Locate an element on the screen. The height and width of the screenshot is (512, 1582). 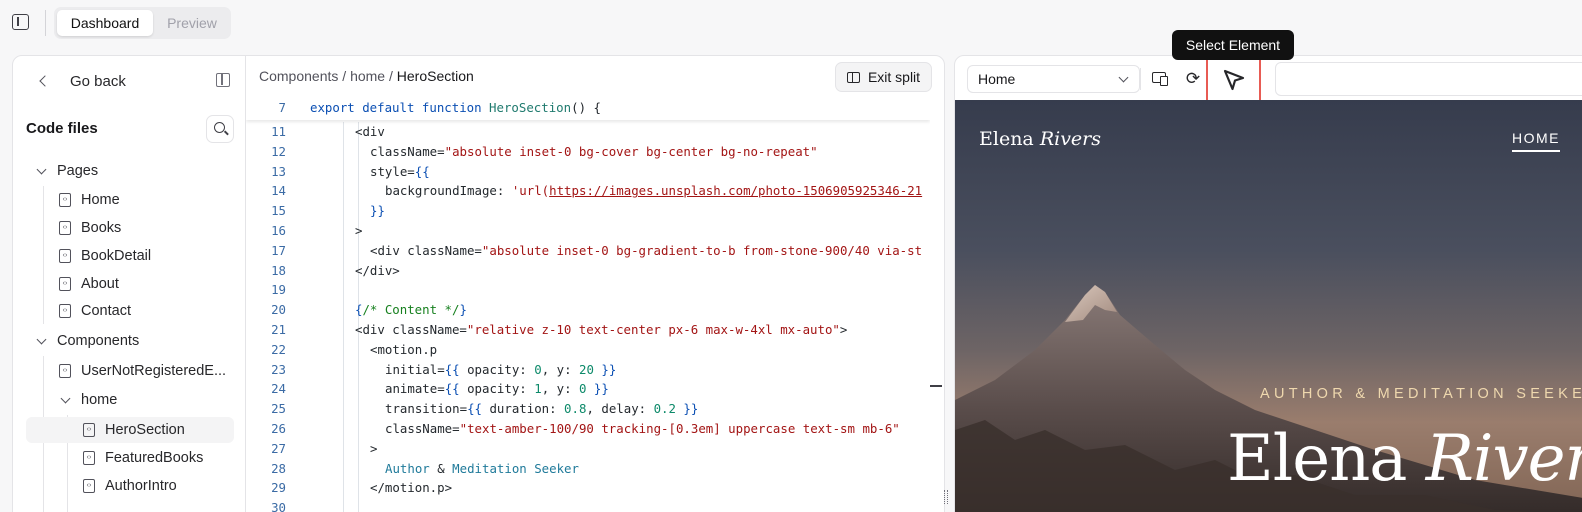
tree-file-about: About is located at coordinates (130, 284).